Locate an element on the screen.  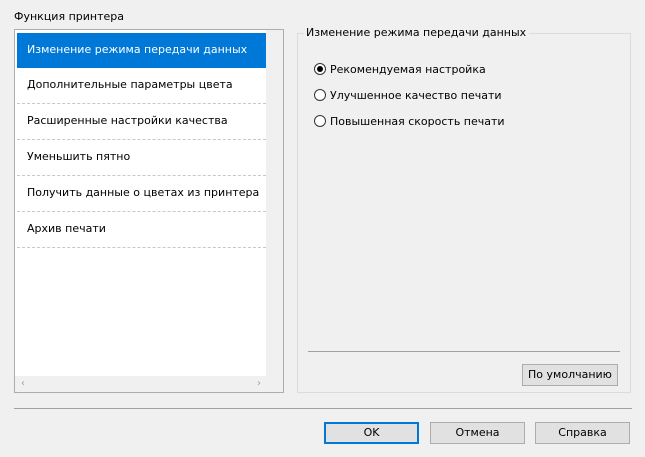
radio-label: Рекомендуемая настройка is located at coordinates (408, 69).